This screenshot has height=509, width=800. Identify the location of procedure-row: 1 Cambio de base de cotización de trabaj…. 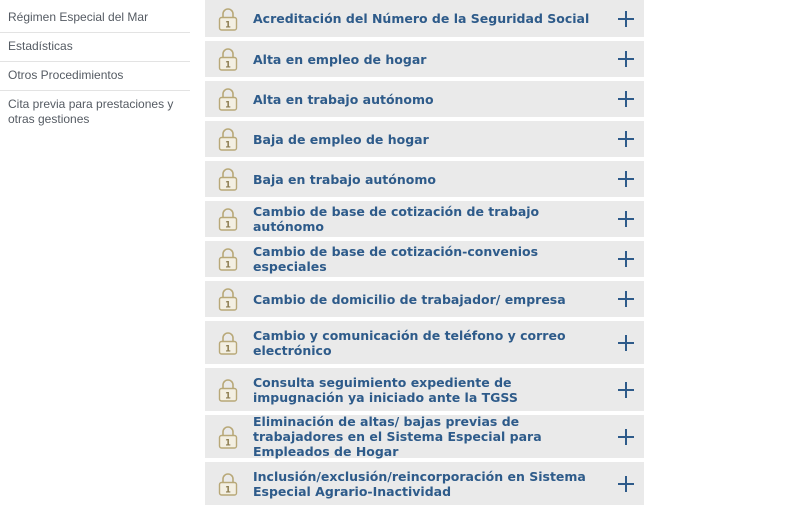
(424, 221).